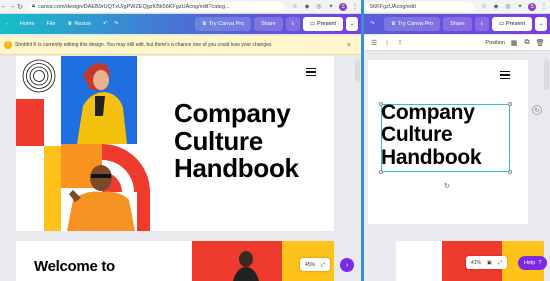 This screenshot has width=550, height=281. Describe the element at coordinates (387, 43) in the screenshot. I see `list-numbered-icon: ⁝` at that location.